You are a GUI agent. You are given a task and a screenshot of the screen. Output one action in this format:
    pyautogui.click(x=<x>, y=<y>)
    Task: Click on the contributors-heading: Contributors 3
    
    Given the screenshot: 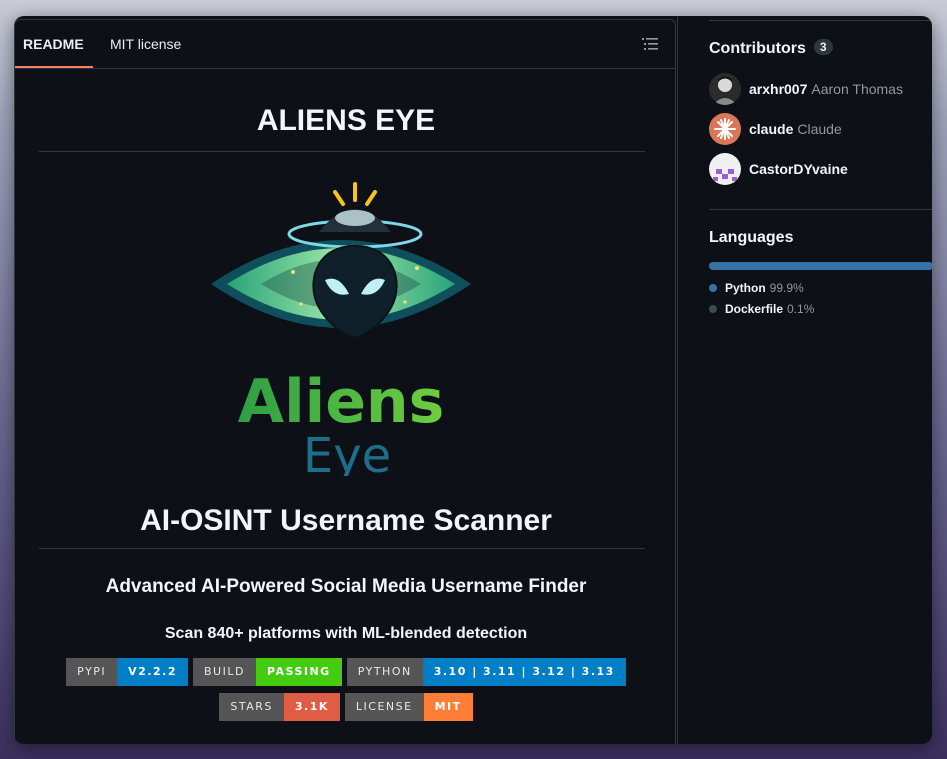 What is the action you would take?
    pyautogui.click(x=771, y=48)
    